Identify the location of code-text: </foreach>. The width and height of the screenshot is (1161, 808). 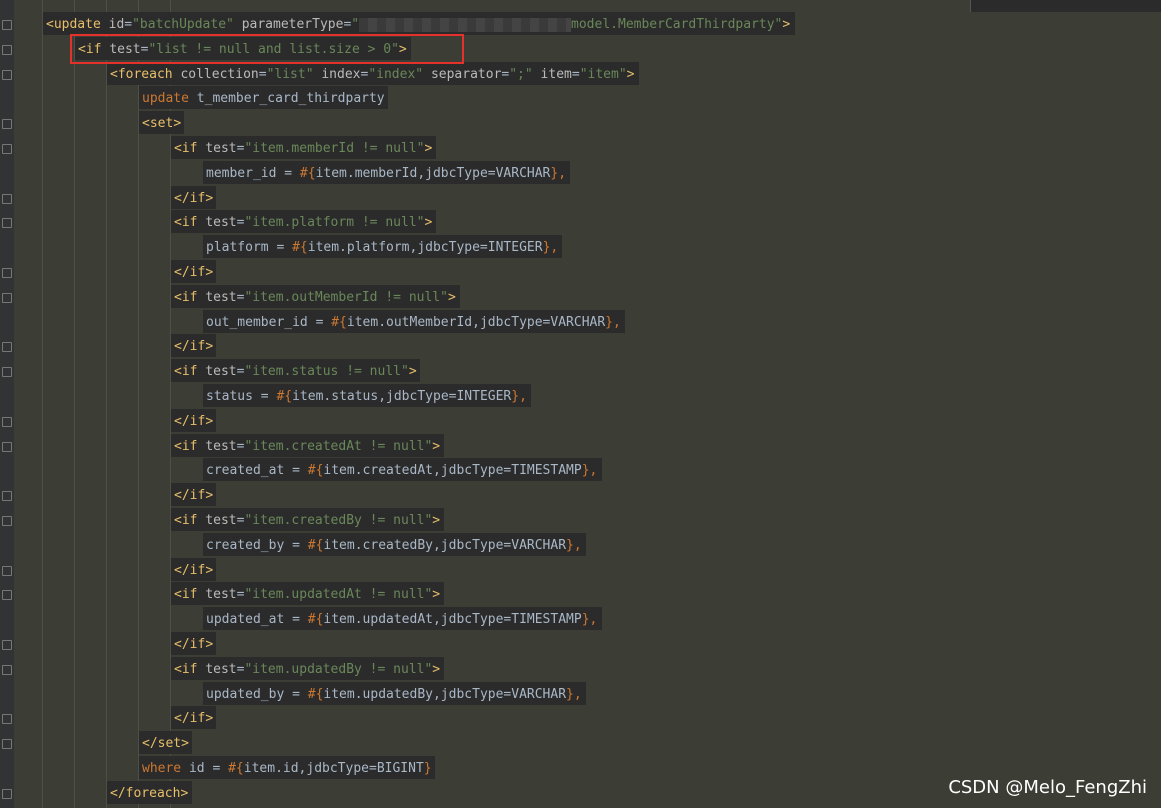
(149, 794).